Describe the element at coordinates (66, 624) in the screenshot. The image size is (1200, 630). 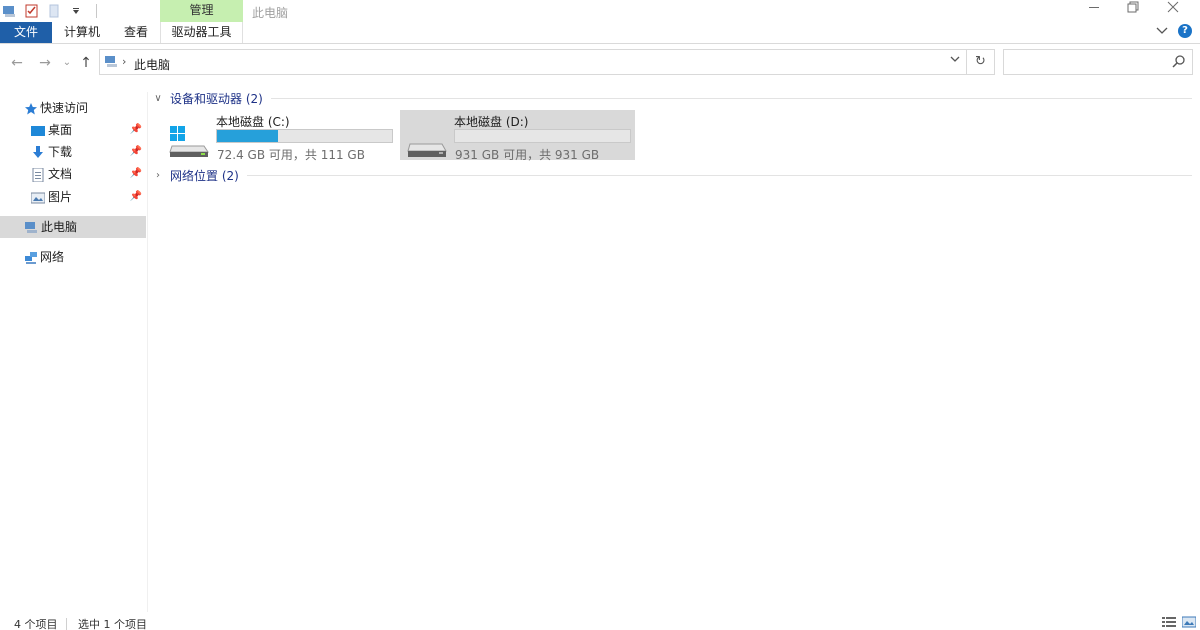
I see `status-separator` at that location.